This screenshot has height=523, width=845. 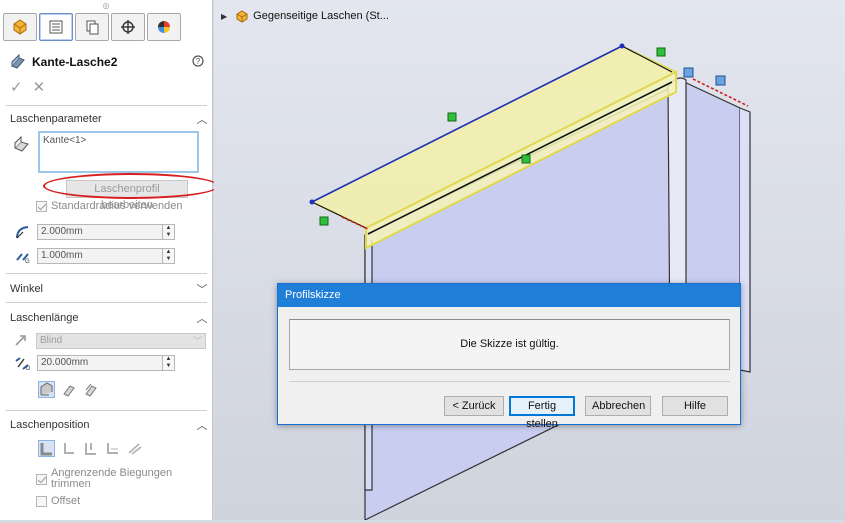 What do you see at coordinates (509, 381) in the screenshot?
I see `dialog-divider` at bounding box center [509, 381].